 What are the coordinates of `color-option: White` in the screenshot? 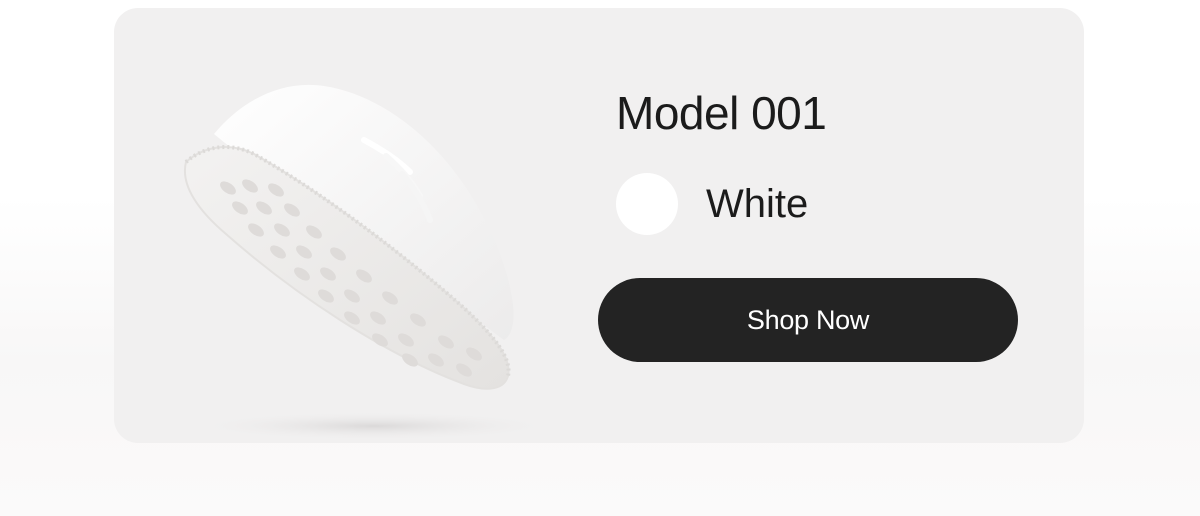 It's located at (712, 204).